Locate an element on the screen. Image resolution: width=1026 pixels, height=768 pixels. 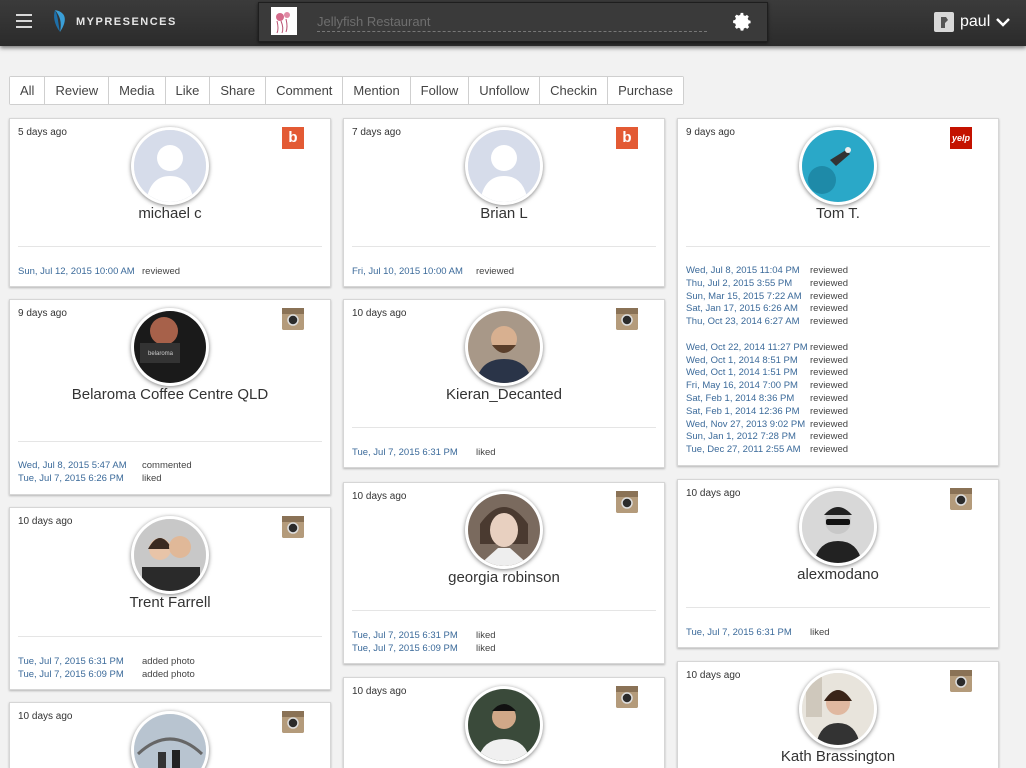
filter-media: Media is located at coordinates (137, 90).